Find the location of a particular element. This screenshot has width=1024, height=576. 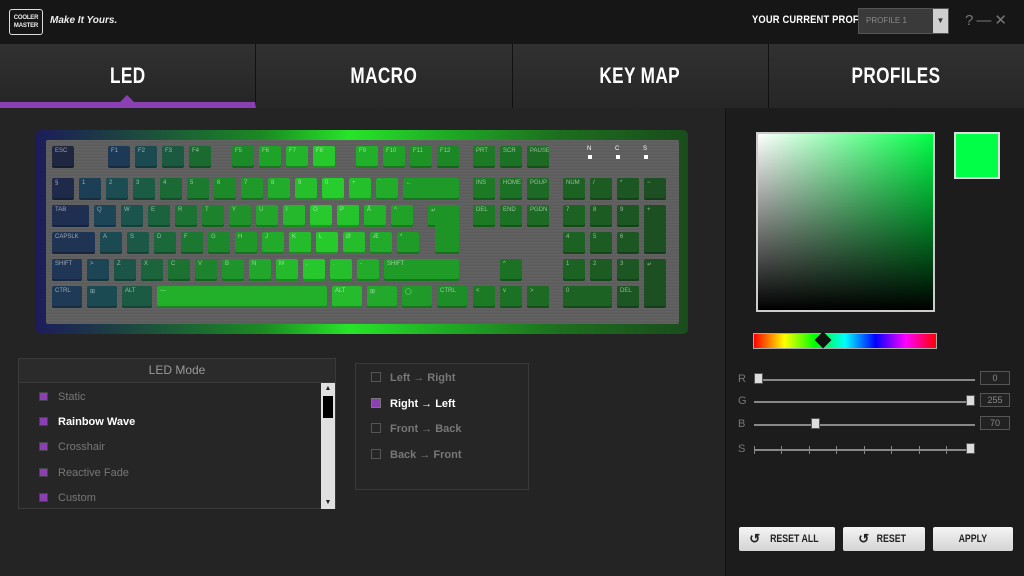

keyboard-key: 5 is located at coordinates (601, 243).